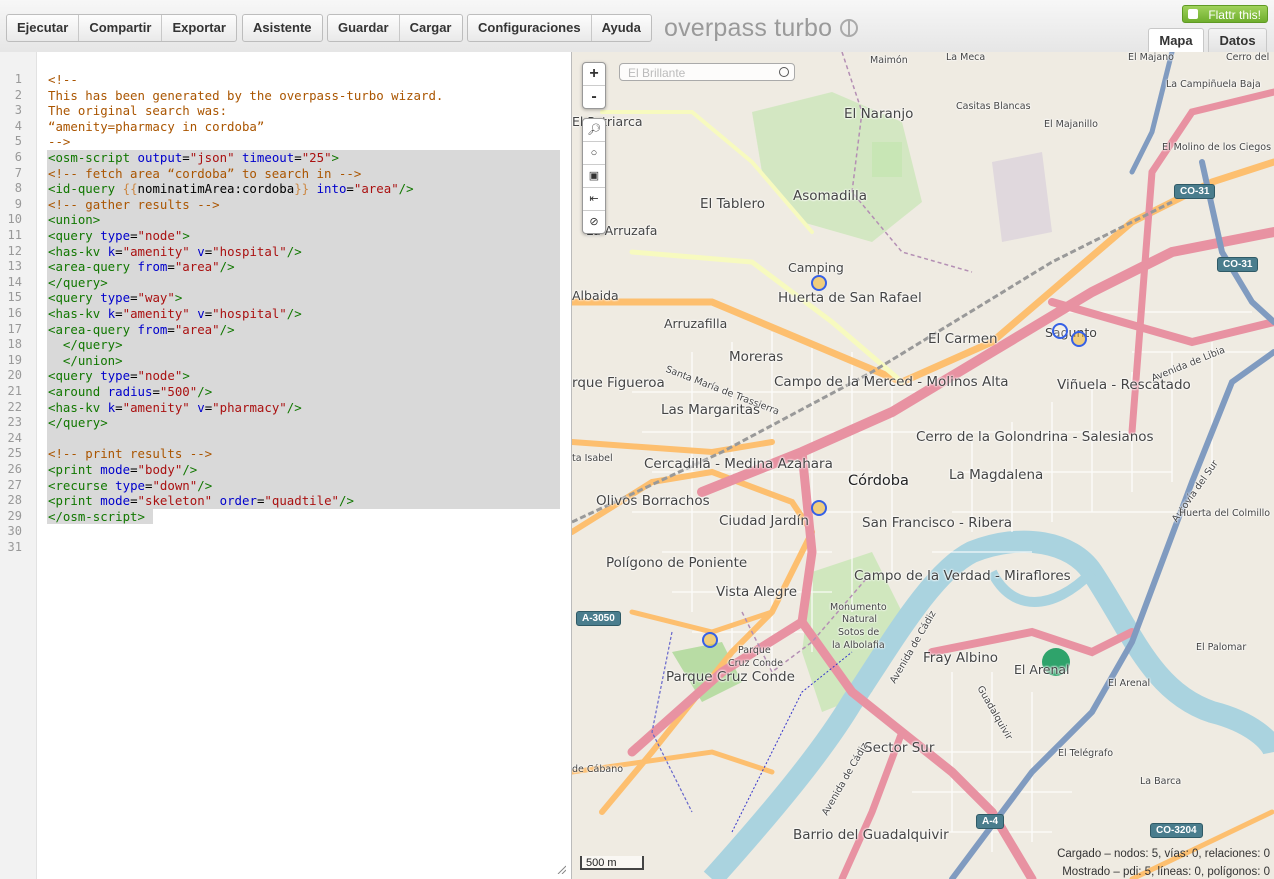 This screenshot has width=1274, height=879. What do you see at coordinates (1161, 781) in the screenshot?
I see `map-label: La Barca` at bounding box center [1161, 781].